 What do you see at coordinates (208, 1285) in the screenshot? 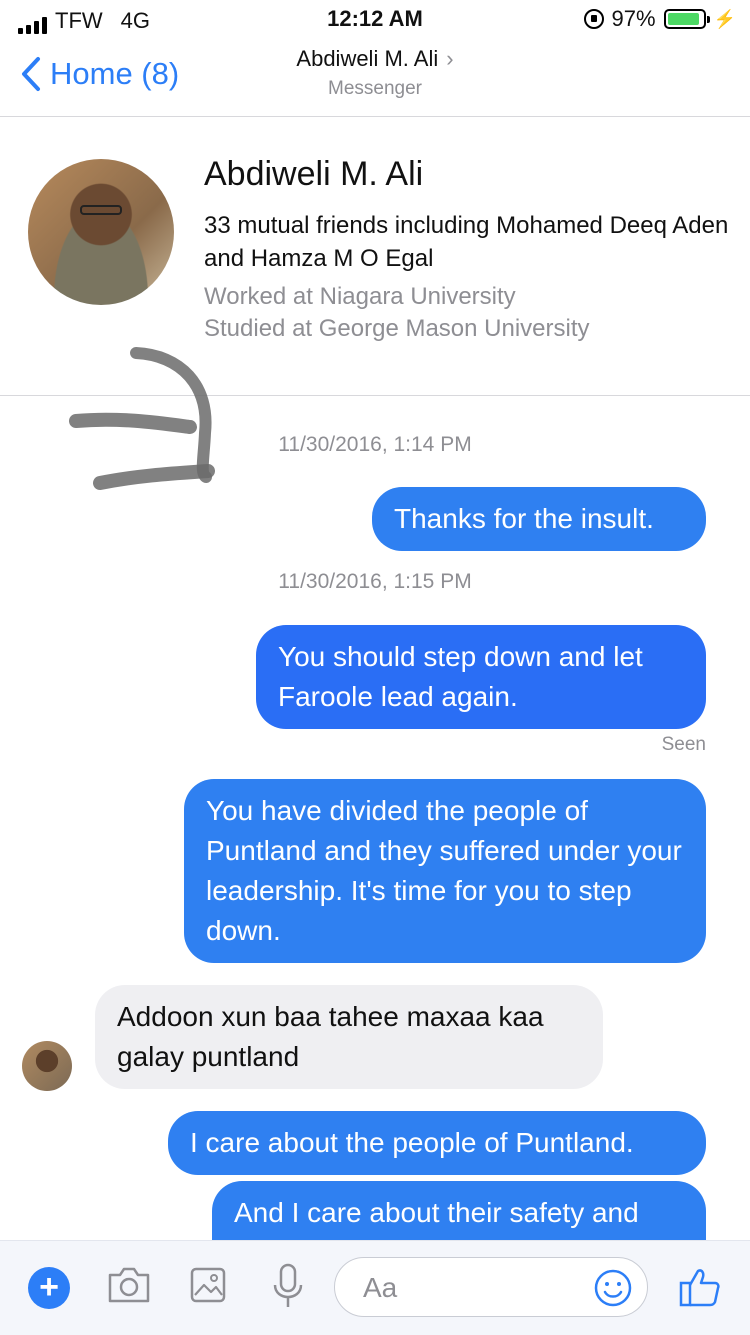
I see `gallery-icon` at bounding box center [208, 1285].